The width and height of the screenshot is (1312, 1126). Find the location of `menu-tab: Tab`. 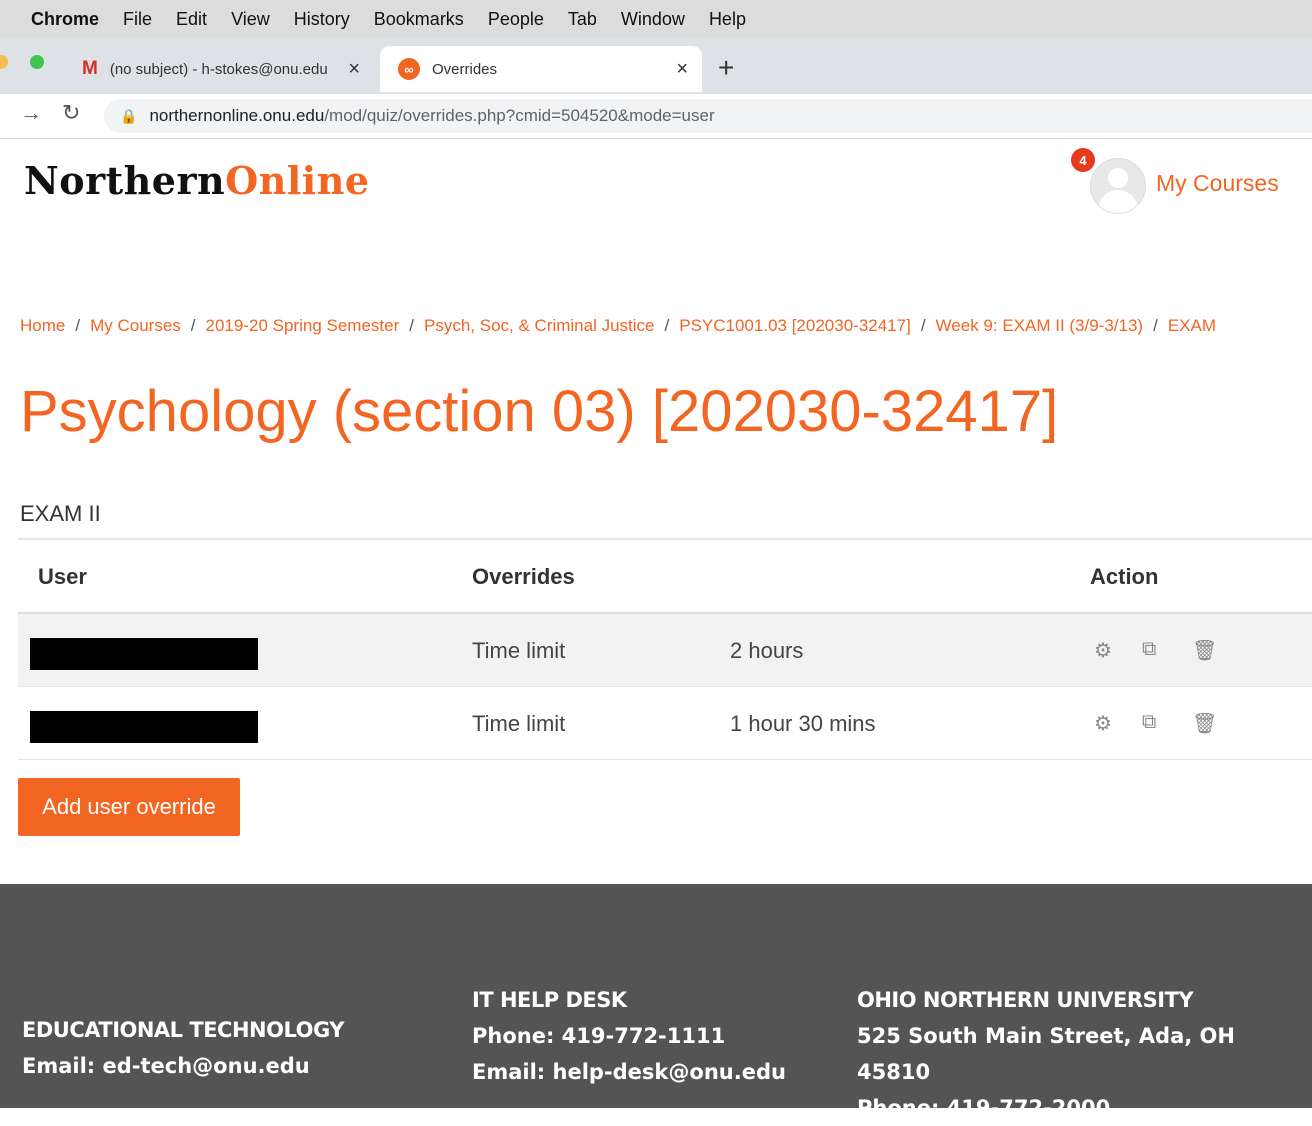

menu-tab: Tab is located at coordinates (582, 19).